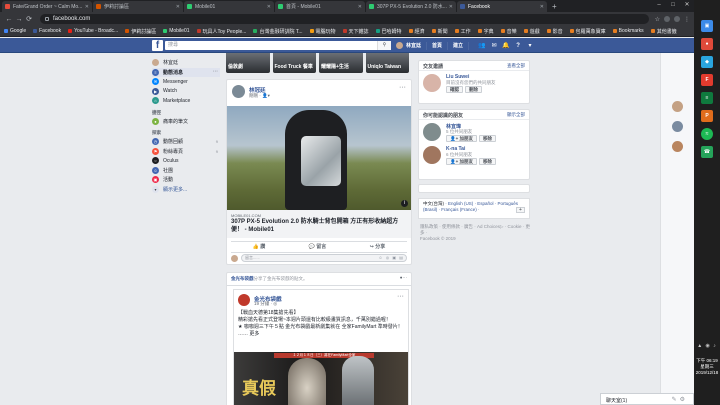 This screenshot has width=720, height=405. Describe the element at coordinates (416, 31) in the screenshot. I see `bookmark-item: 經濟` at that location.